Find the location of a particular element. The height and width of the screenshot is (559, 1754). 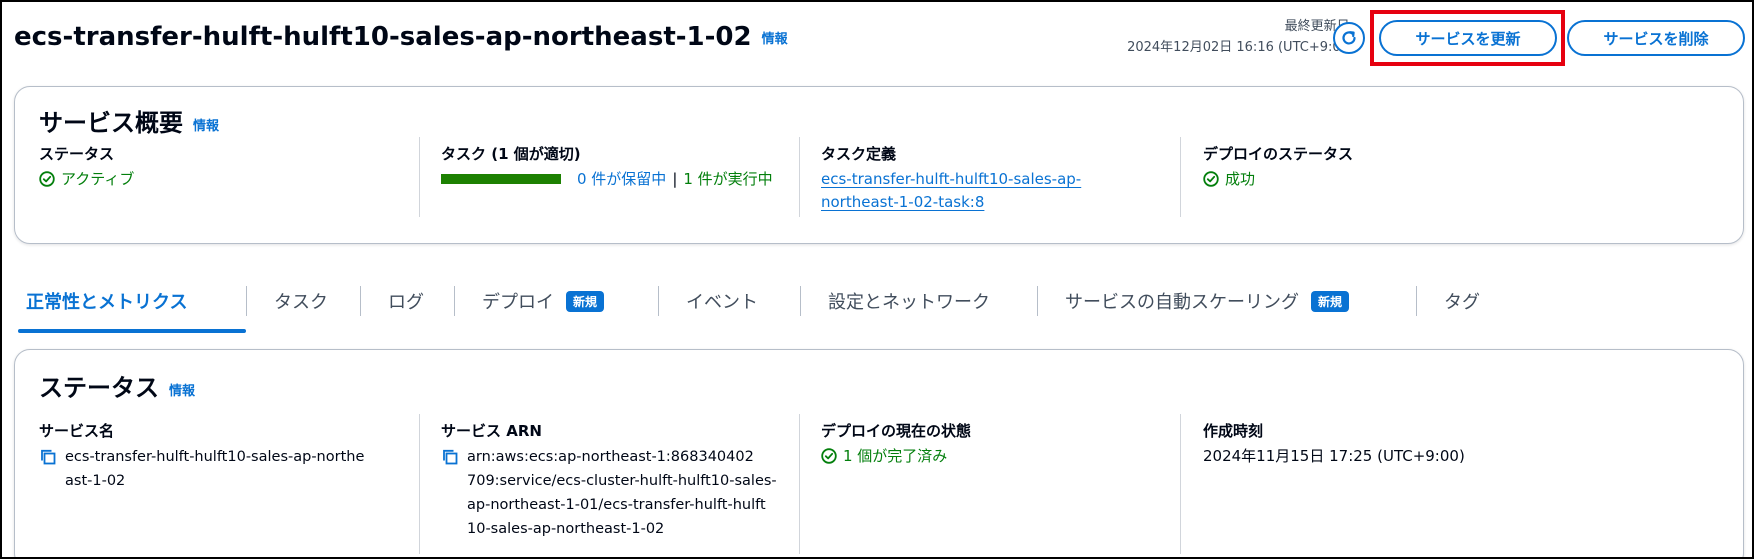

status-label: ステータス is located at coordinates (77, 154).